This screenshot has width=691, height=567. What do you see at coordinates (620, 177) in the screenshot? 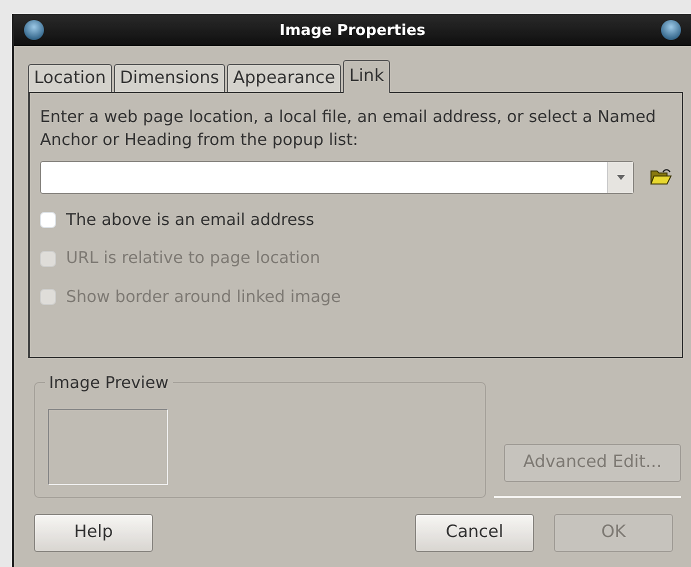
I see `dropdown-arrow-icon` at bounding box center [620, 177].